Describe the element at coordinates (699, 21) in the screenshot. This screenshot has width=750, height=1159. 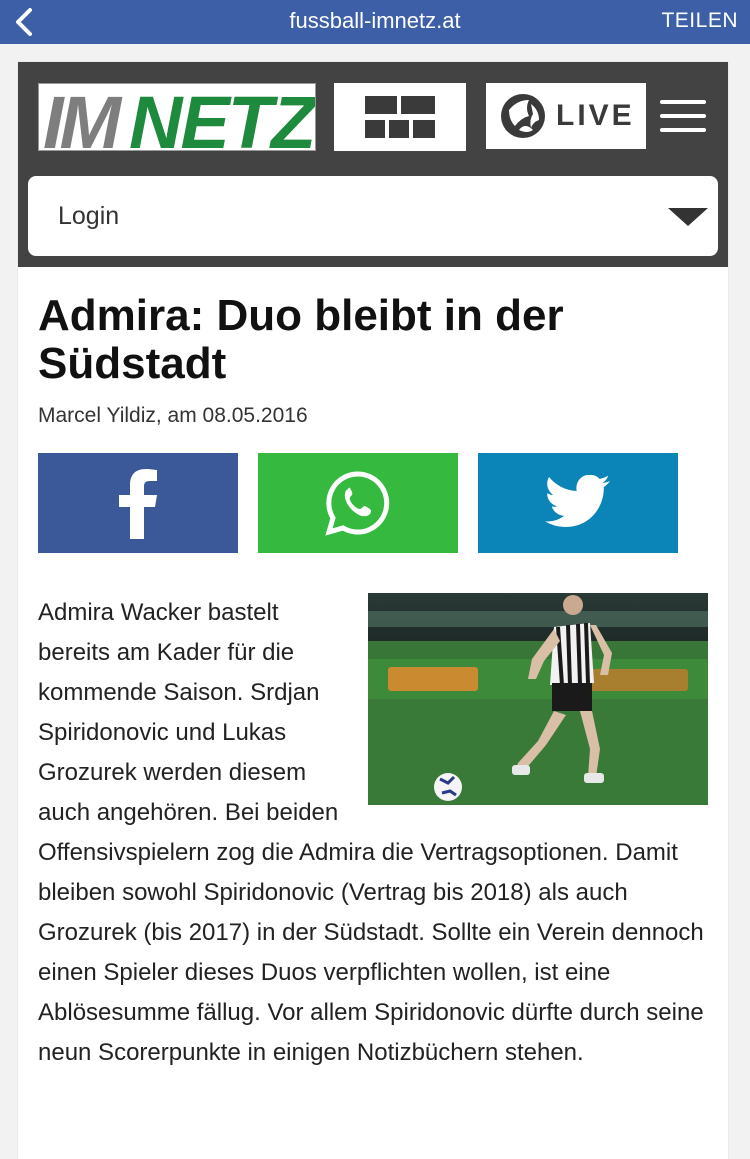
I see `share-button: TEILEN` at that location.